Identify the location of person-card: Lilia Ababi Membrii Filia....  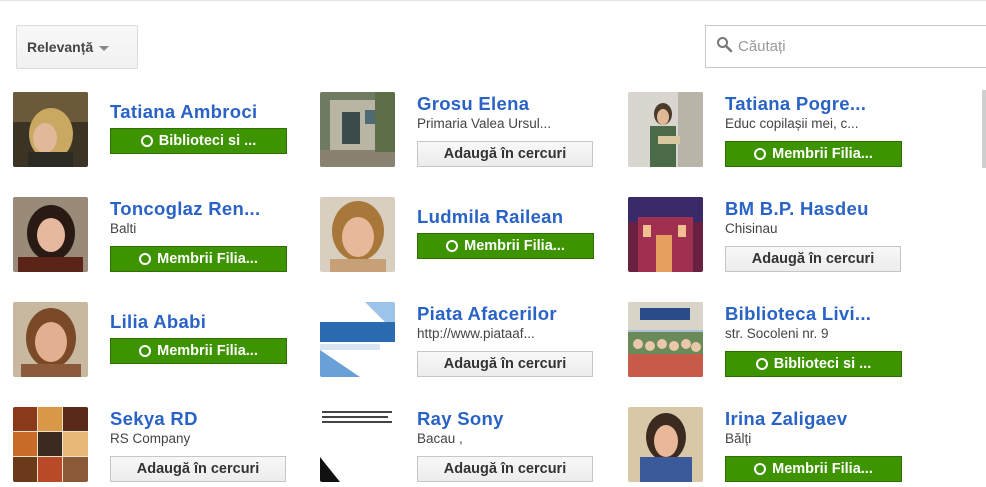
(163, 342).